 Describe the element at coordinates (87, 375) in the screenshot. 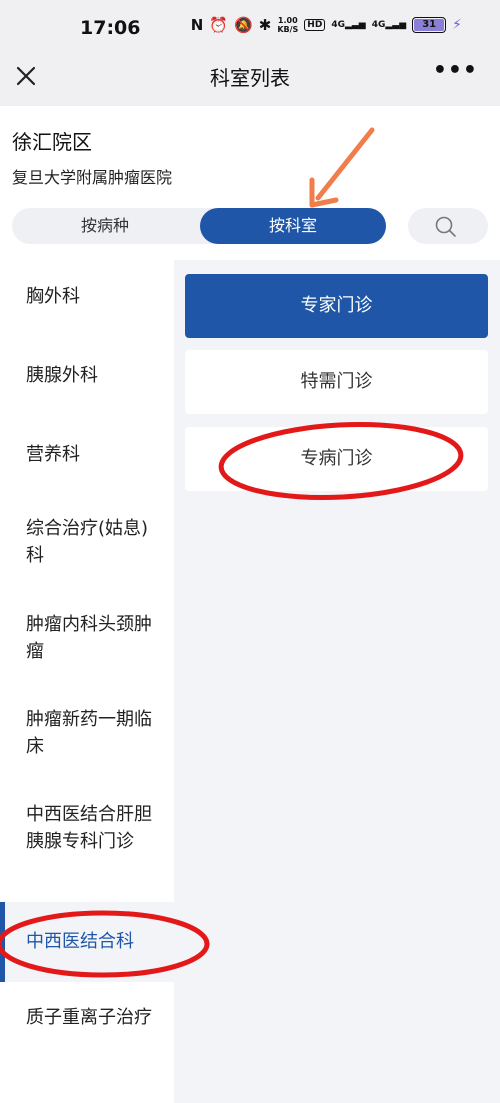

I see `department-item: 胰腺外科` at that location.